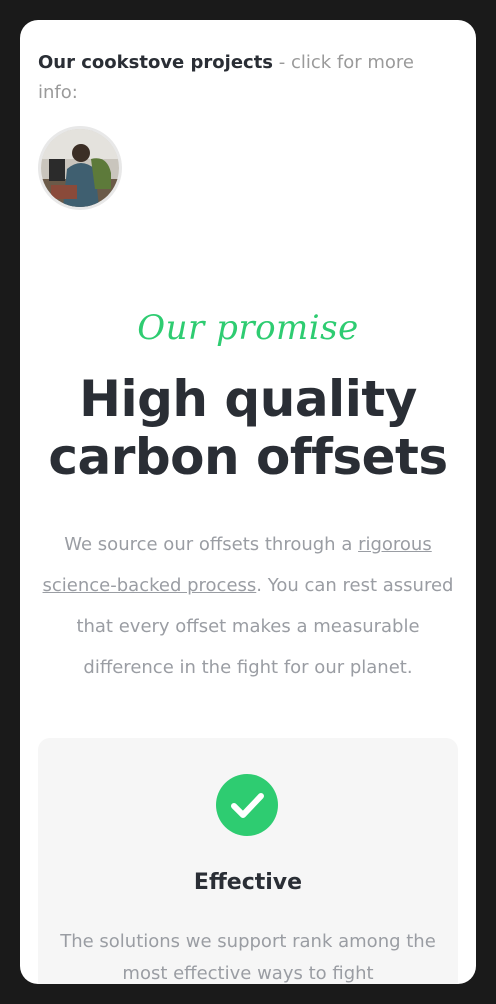 The height and width of the screenshot is (1004, 496). Describe the element at coordinates (211, 544) in the screenshot. I see `body-text-before: We source our offsets through a` at that location.